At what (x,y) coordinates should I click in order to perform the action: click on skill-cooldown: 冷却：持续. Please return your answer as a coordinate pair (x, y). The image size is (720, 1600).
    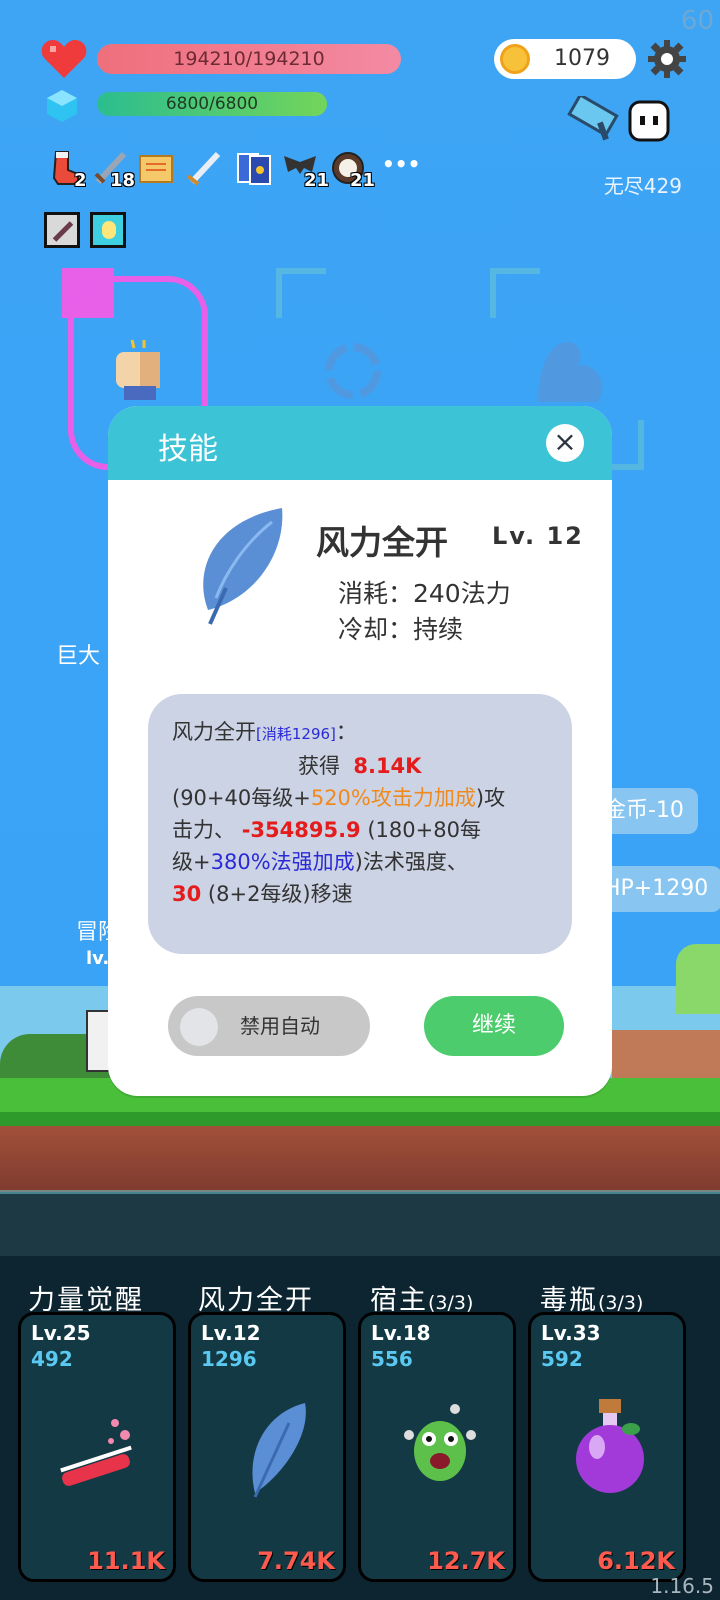
    Looking at the image, I should click on (401, 629).